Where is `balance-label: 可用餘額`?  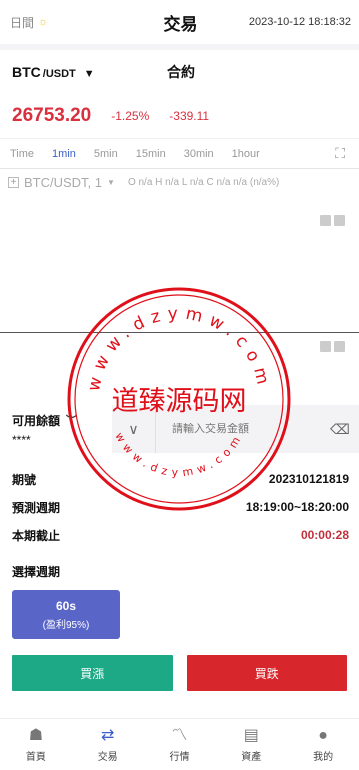
balance-label: 可用餘額 is located at coordinates (36, 420).